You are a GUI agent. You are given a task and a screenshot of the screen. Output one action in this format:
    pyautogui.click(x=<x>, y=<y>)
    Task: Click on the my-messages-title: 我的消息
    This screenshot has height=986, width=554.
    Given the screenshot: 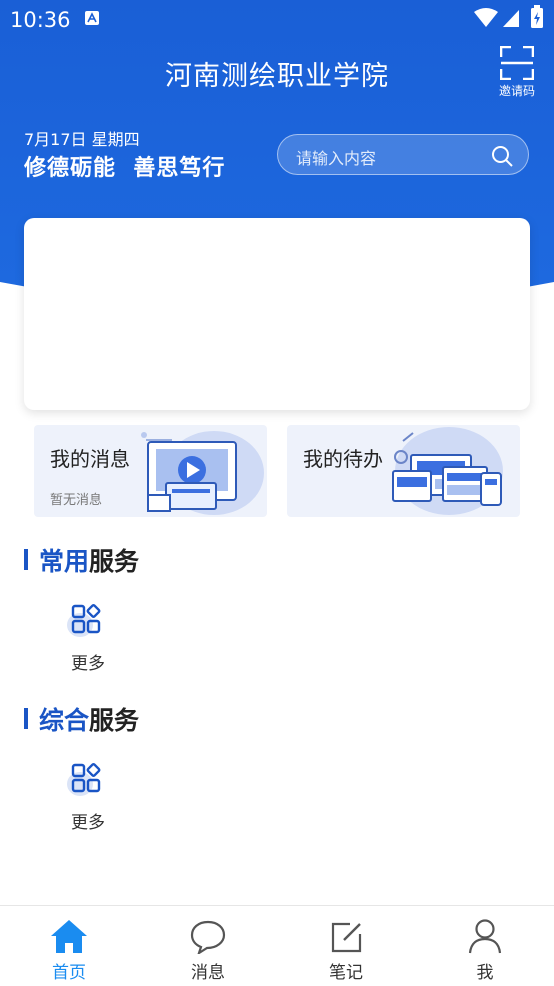 What is the action you would take?
    pyautogui.click(x=90, y=459)
    